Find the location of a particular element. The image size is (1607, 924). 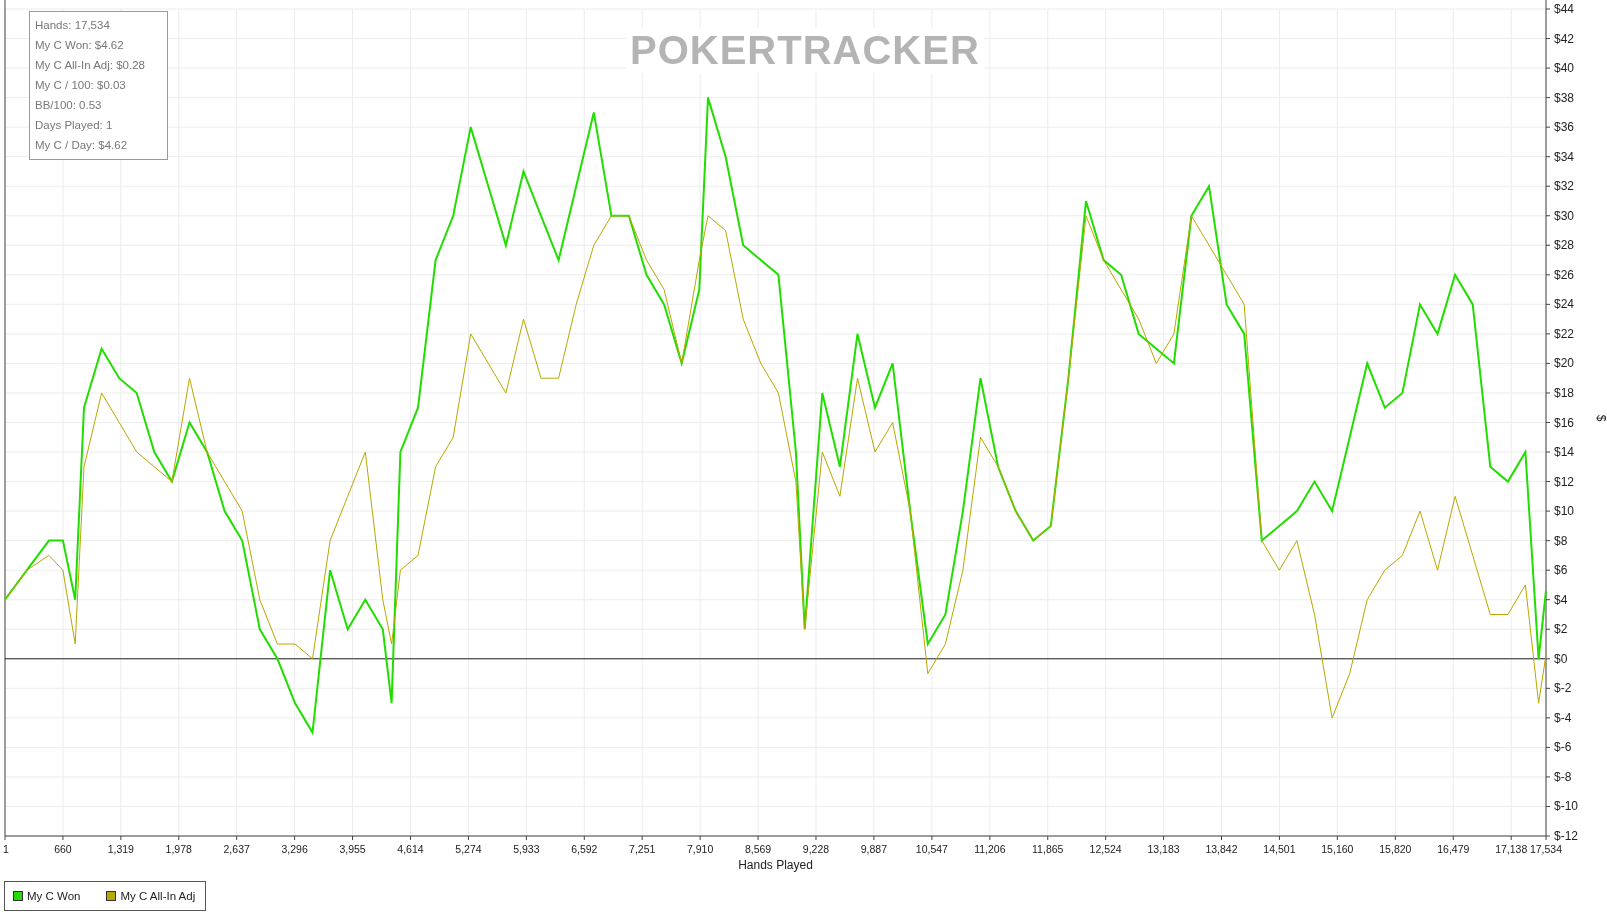

y-tick-label: $20 is located at coordinates (1564, 363).